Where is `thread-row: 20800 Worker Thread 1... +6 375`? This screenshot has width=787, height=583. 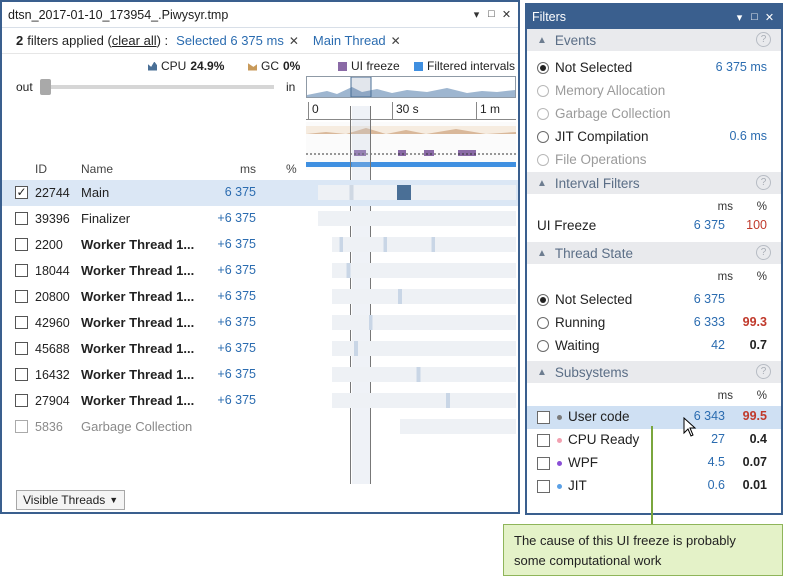 thread-row: 20800 Worker Thread 1... +6 375 is located at coordinates (260, 297).